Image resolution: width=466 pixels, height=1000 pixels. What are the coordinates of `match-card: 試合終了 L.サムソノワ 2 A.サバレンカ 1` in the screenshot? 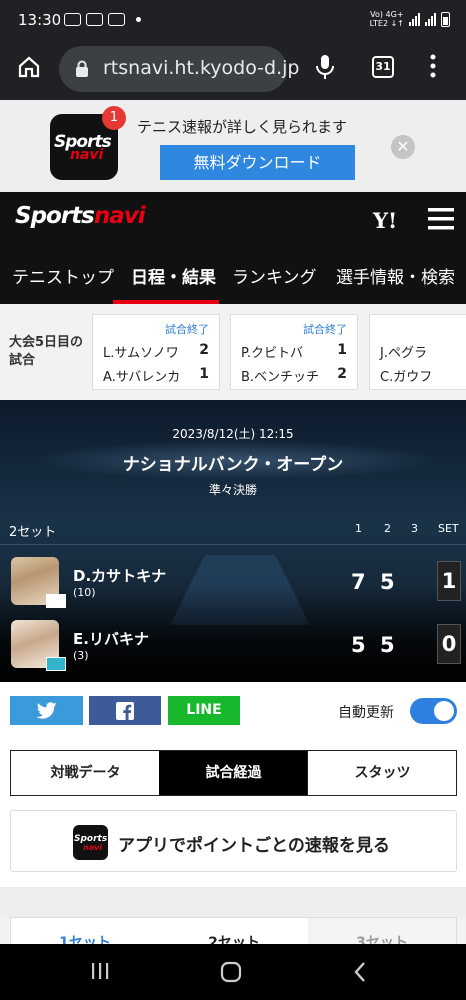 It's located at (156, 352).